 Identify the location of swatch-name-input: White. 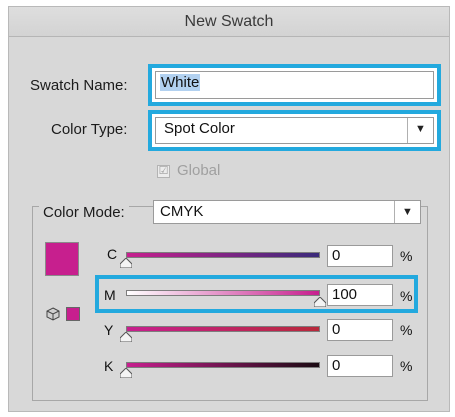
(294, 85).